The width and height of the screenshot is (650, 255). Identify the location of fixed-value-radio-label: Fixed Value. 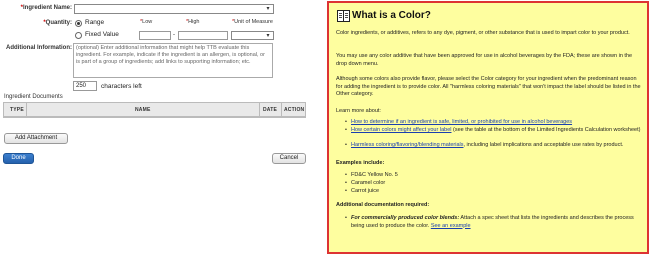
(102, 34).